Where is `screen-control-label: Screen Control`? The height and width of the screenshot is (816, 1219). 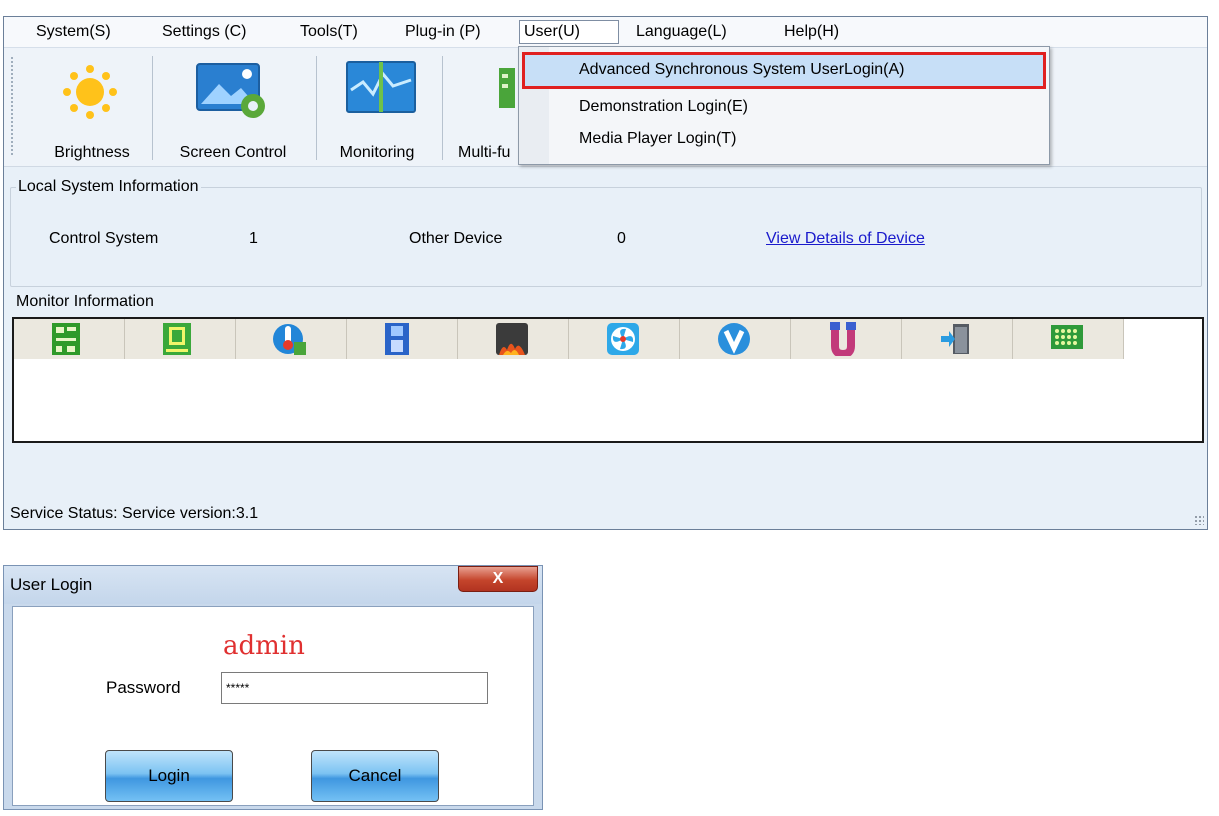
screen-control-label: Screen Control is located at coordinates (233, 152).